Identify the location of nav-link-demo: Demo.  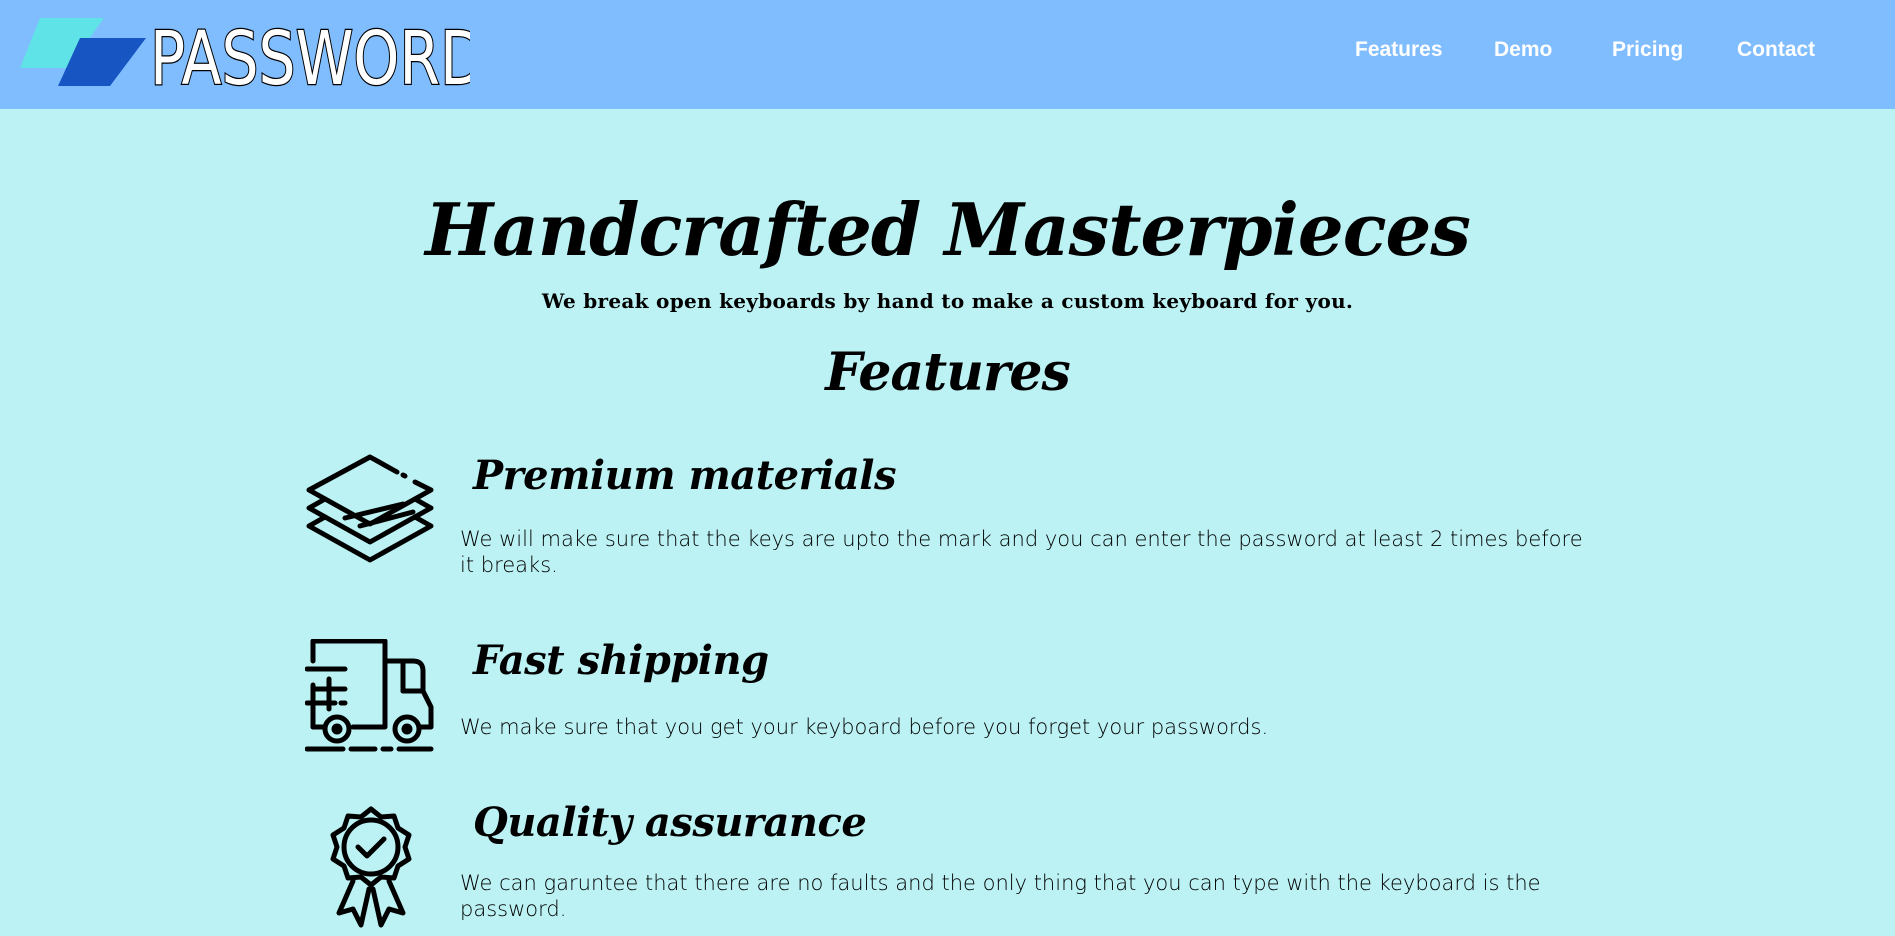
(1523, 50).